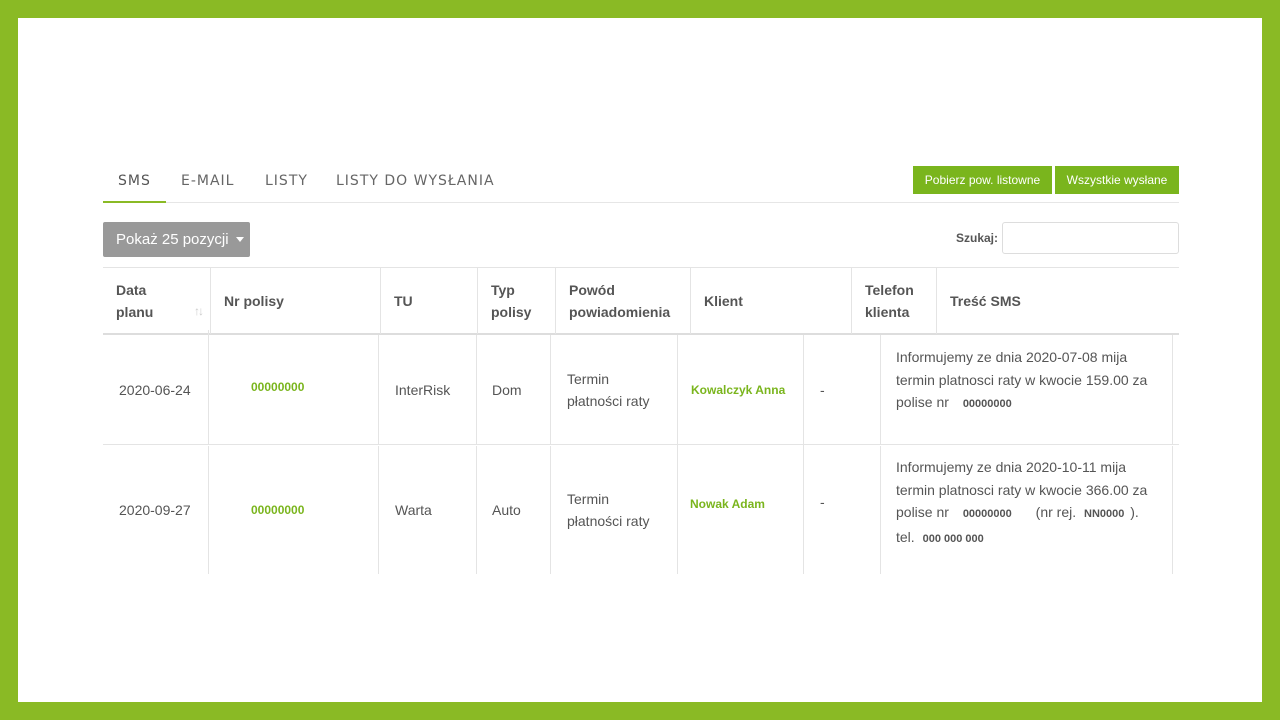 The height and width of the screenshot is (720, 1280). Describe the element at coordinates (207, 184) in the screenshot. I see `tab-email: E-MAIL` at that location.